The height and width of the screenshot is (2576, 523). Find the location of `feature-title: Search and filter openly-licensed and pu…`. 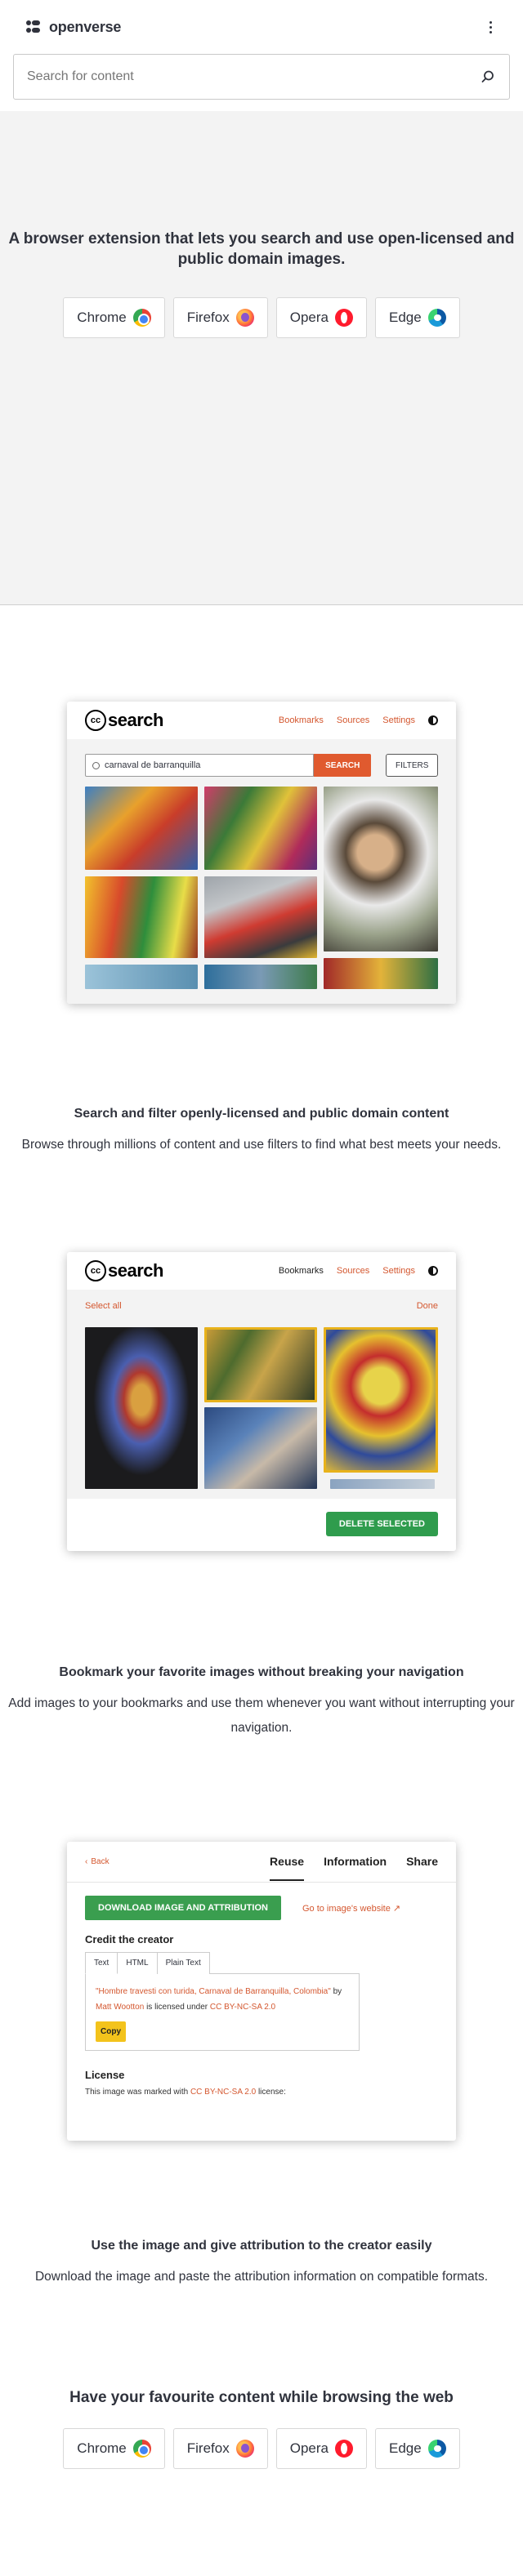

feature-title: Search and filter openly-licensed and pu… is located at coordinates (261, 1114).